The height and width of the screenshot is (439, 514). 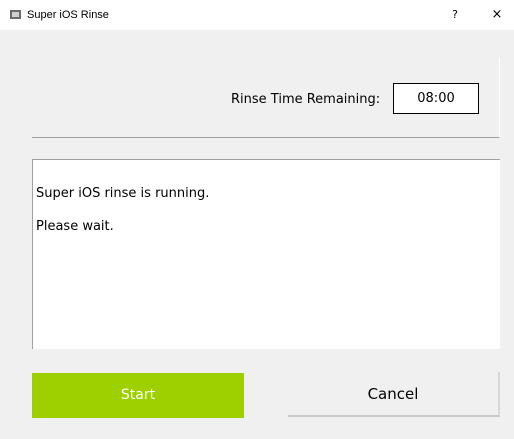 I want to click on close-button: ×, so click(x=497, y=15).